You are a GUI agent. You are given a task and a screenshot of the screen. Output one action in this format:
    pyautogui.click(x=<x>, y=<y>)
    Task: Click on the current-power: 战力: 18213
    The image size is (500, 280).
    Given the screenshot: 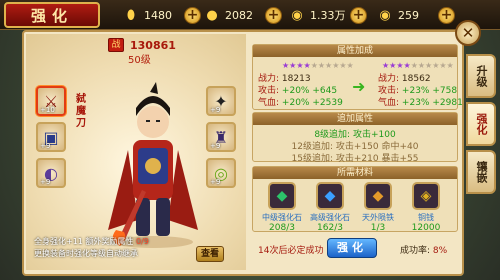 What is the action you would take?
    pyautogui.click(x=284, y=79)
    